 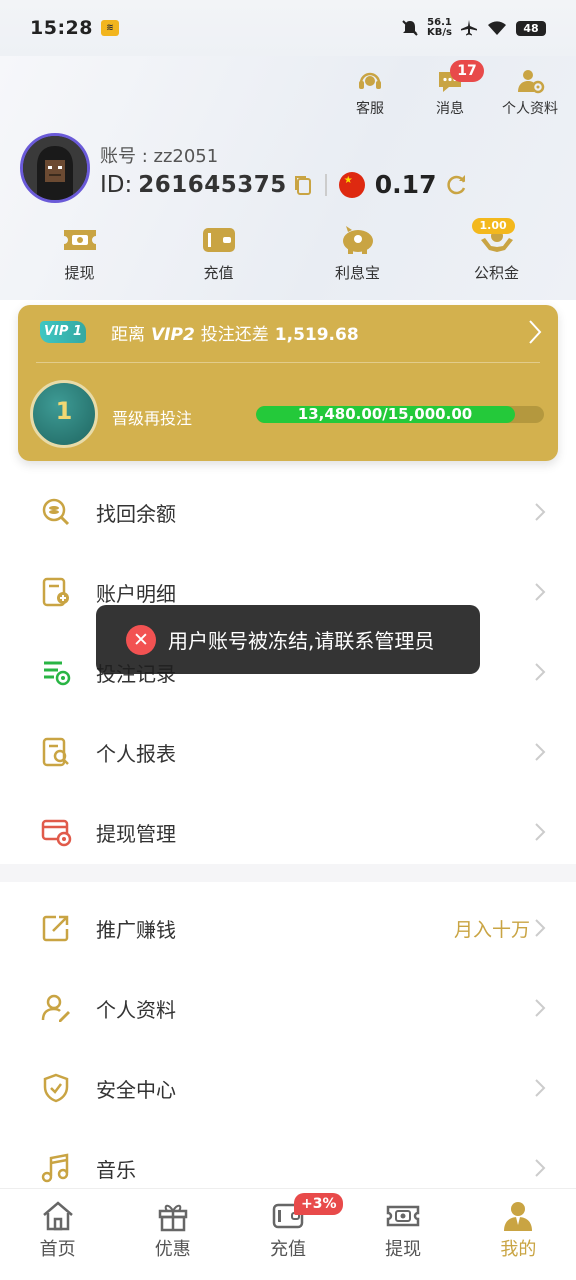 What do you see at coordinates (288, 752) in the screenshot?
I see `menu-item-personal-report: 个人报表` at bounding box center [288, 752].